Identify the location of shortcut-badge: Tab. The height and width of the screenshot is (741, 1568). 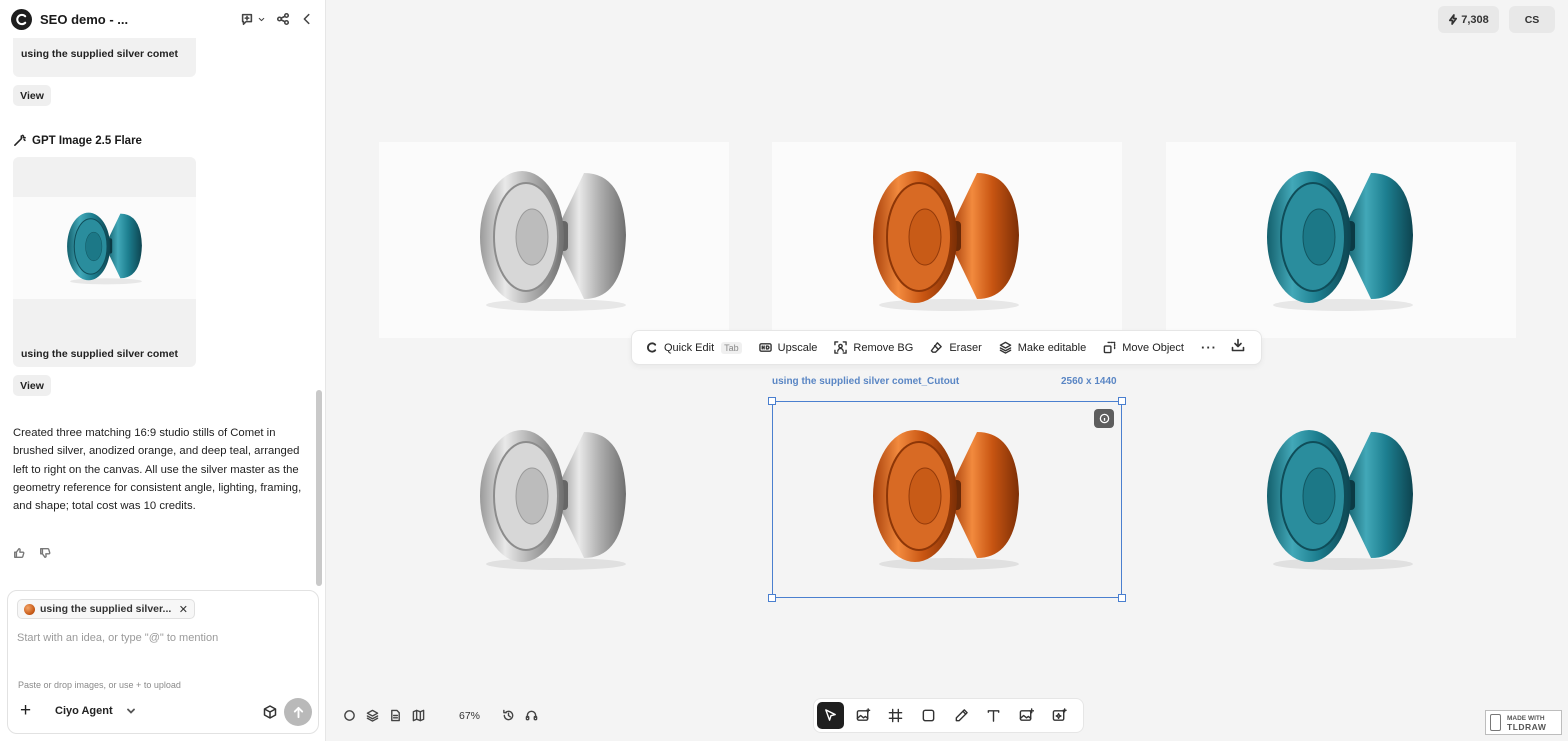
(731, 347).